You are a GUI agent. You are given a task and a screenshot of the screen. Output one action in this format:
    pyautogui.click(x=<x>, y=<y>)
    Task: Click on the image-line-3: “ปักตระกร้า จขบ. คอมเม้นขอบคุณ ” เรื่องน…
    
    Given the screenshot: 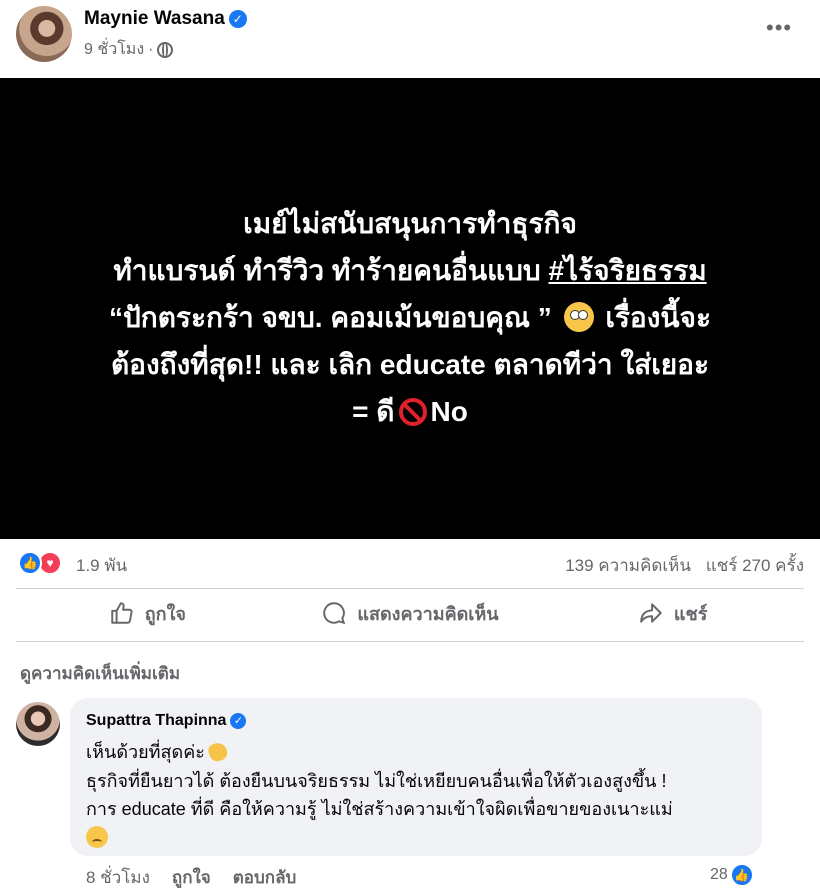 What is the action you would take?
    pyautogui.click(x=410, y=317)
    